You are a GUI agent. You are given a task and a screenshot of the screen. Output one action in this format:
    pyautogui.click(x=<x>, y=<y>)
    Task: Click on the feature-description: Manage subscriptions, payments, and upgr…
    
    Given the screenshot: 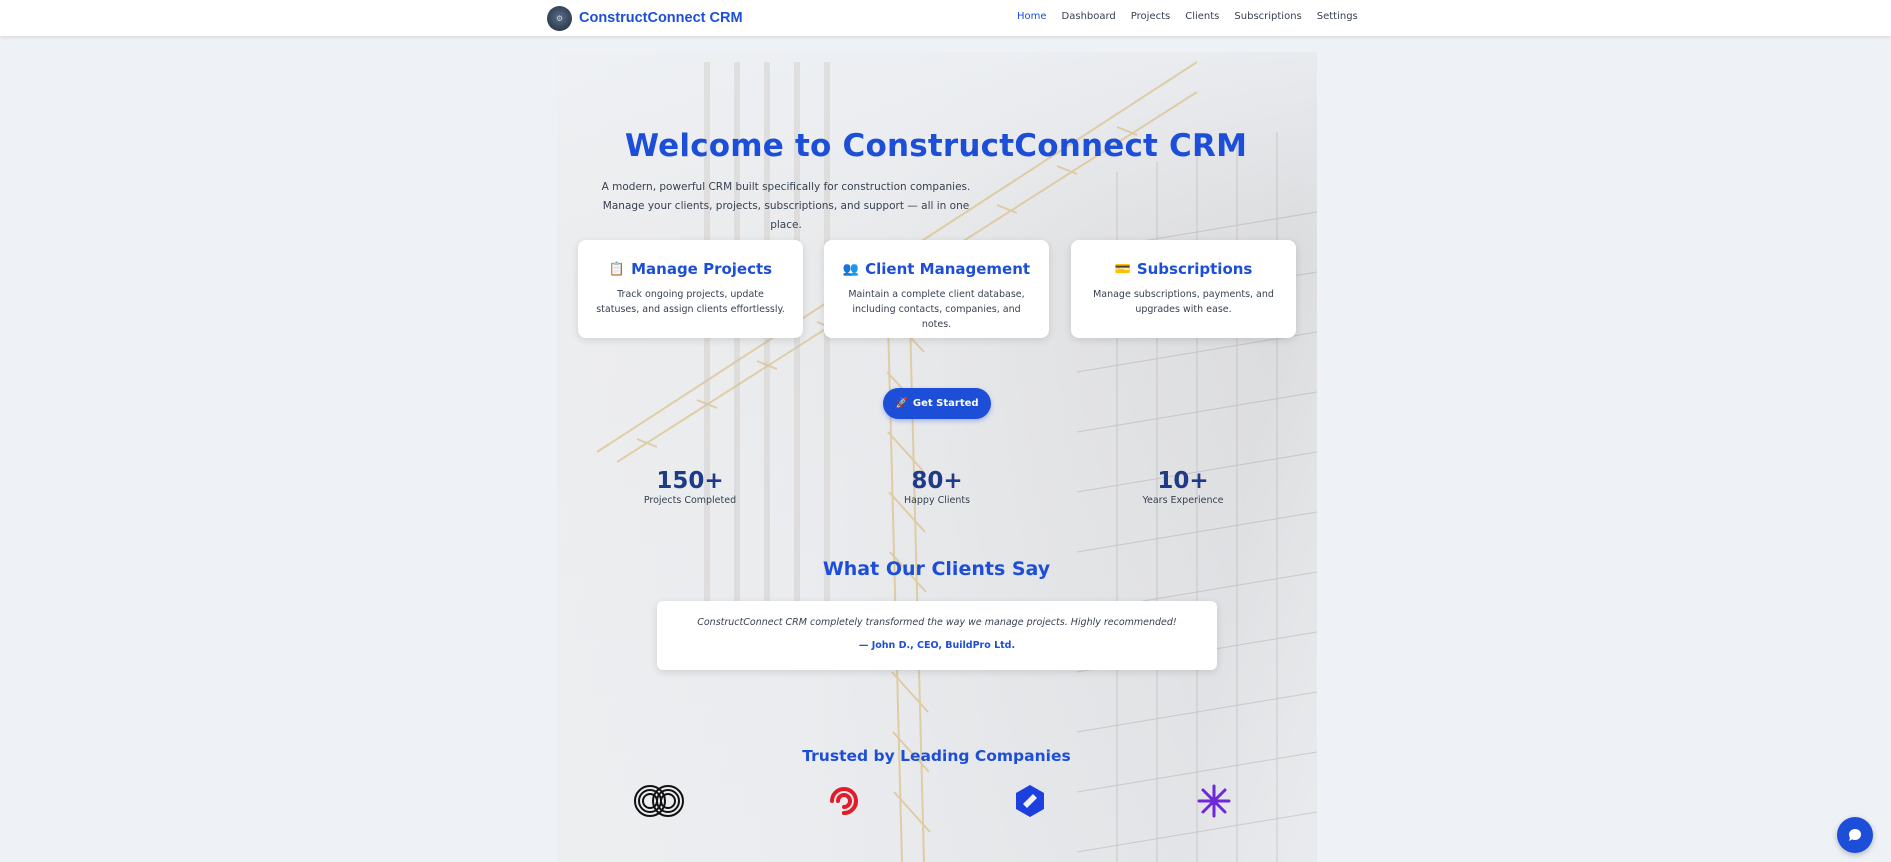 What is the action you would take?
    pyautogui.click(x=1183, y=302)
    